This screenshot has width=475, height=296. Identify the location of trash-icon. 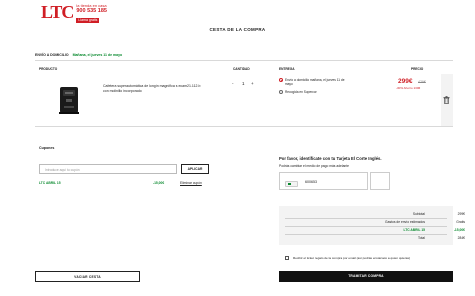
(446, 100).